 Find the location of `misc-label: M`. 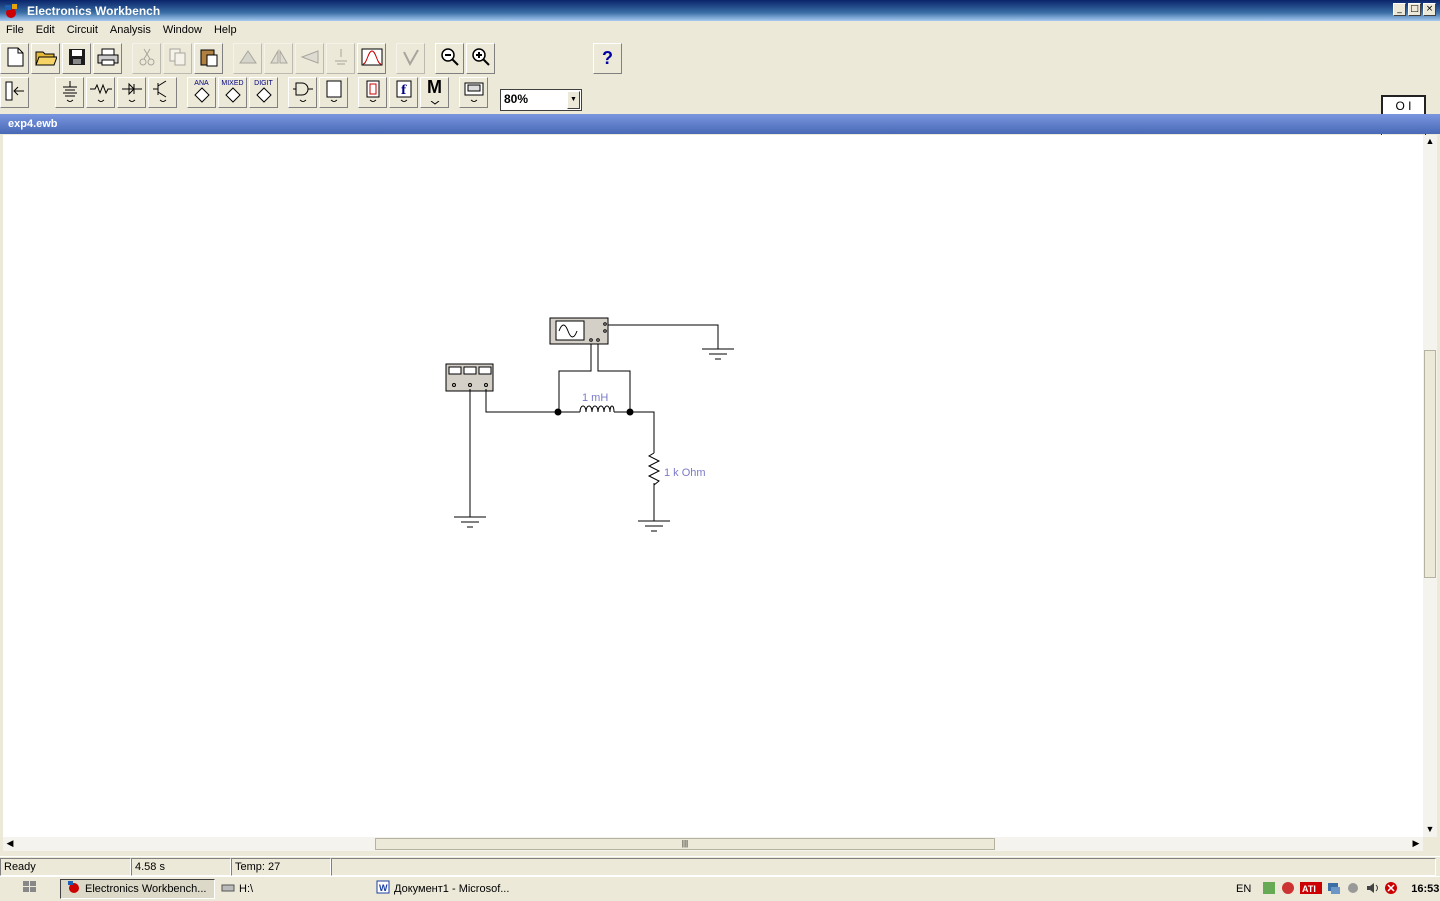

misc-label: M is located at coordinates (434, 86).